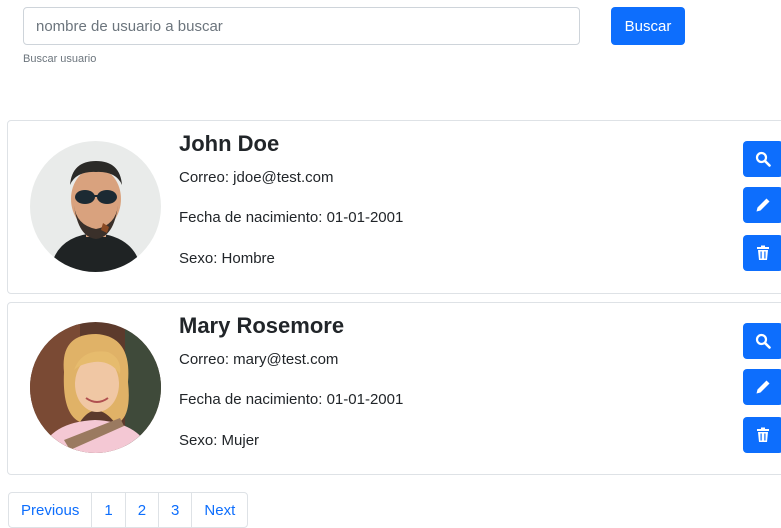 This screenshot has height=528, width=781. What do you see at coordinates (262, 325) in the screenshot?
I see `user-name: Mary Rosemore` at bounding box center [262, 325].